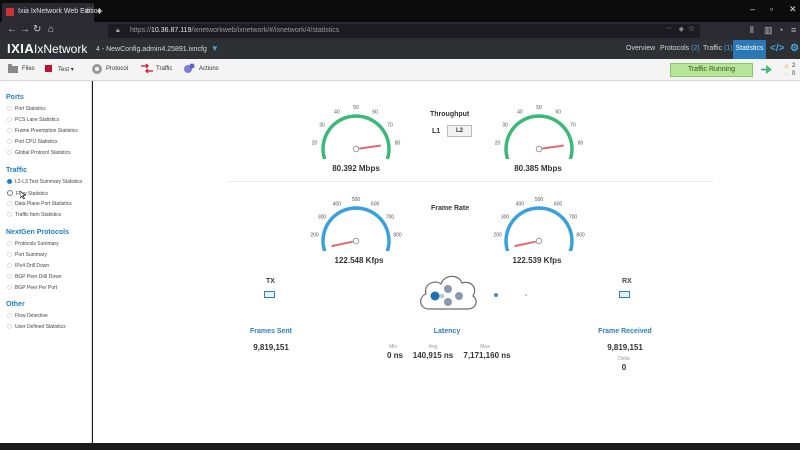 The image size is (800, 450). I want to click on sidebar-item-protocols-summary: Protocols Summary, so click(33, 244).